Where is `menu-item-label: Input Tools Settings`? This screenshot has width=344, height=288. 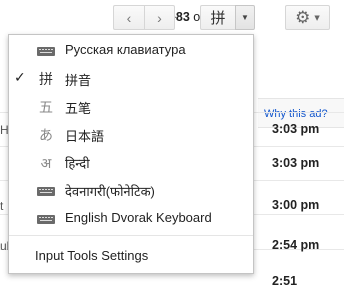
menu-item-label: Input Tools Settings is located at coordinates (92, 255).